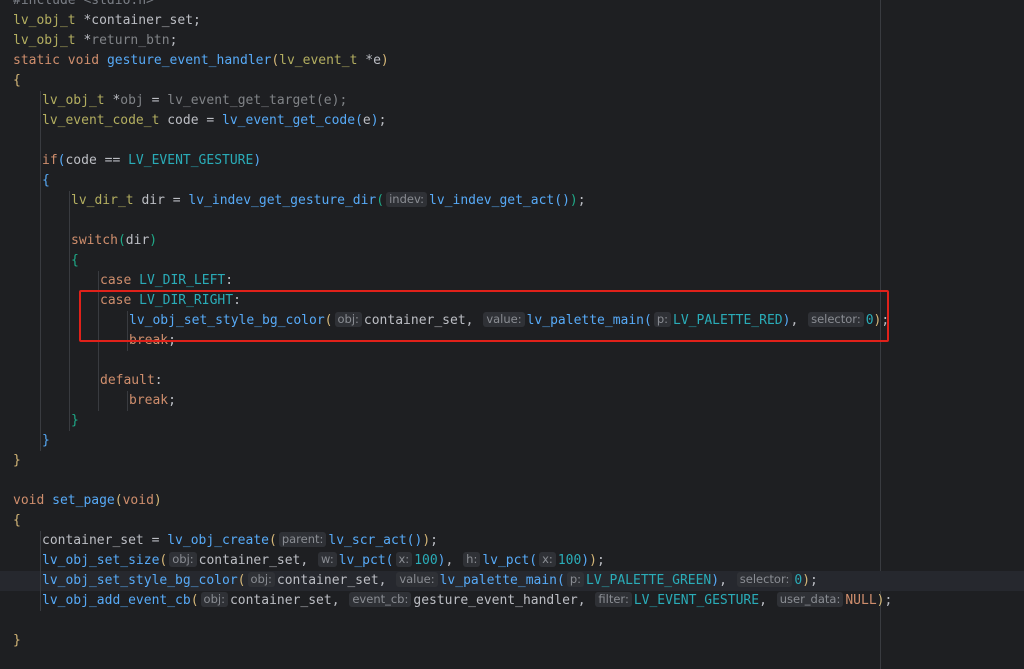  What do you see at coordinates (512, 101) in the screenshot?
I see `code-line: lv_obj_t *obj = lv_event_get_target(e);` at bounding box center [512, 101].